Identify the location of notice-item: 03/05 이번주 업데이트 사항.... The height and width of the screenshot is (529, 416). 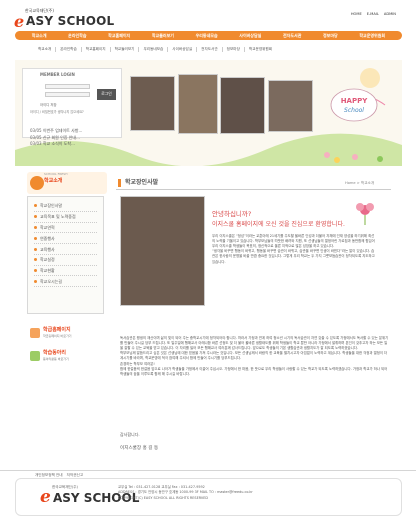
(75, 130).